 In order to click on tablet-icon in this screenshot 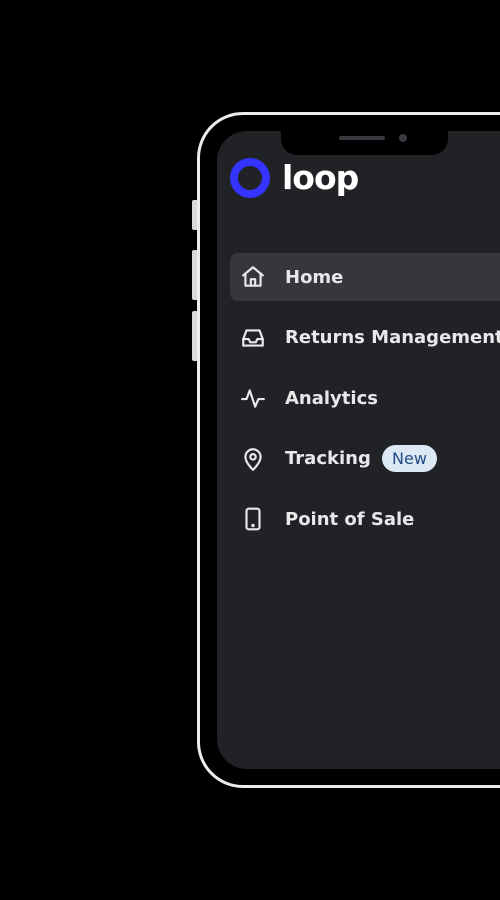, I will do `click(253, 519)`.